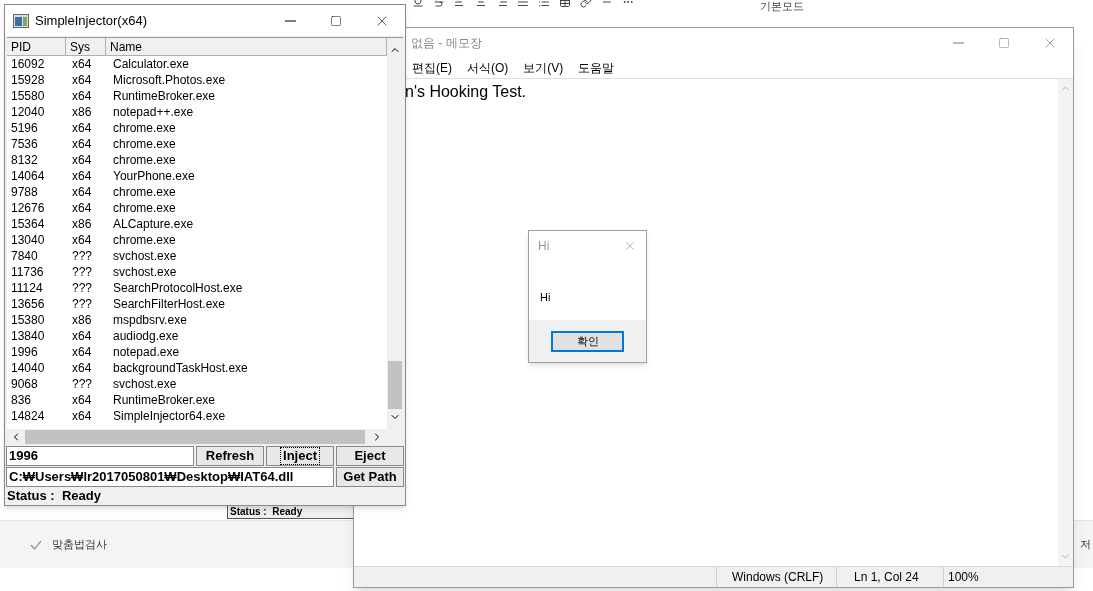 This screenshot has height=591, width=1093. Describe the element at coordinates (153, 112) in the screenshot. I see `name-cell-text: notepad++.exe` at that location.